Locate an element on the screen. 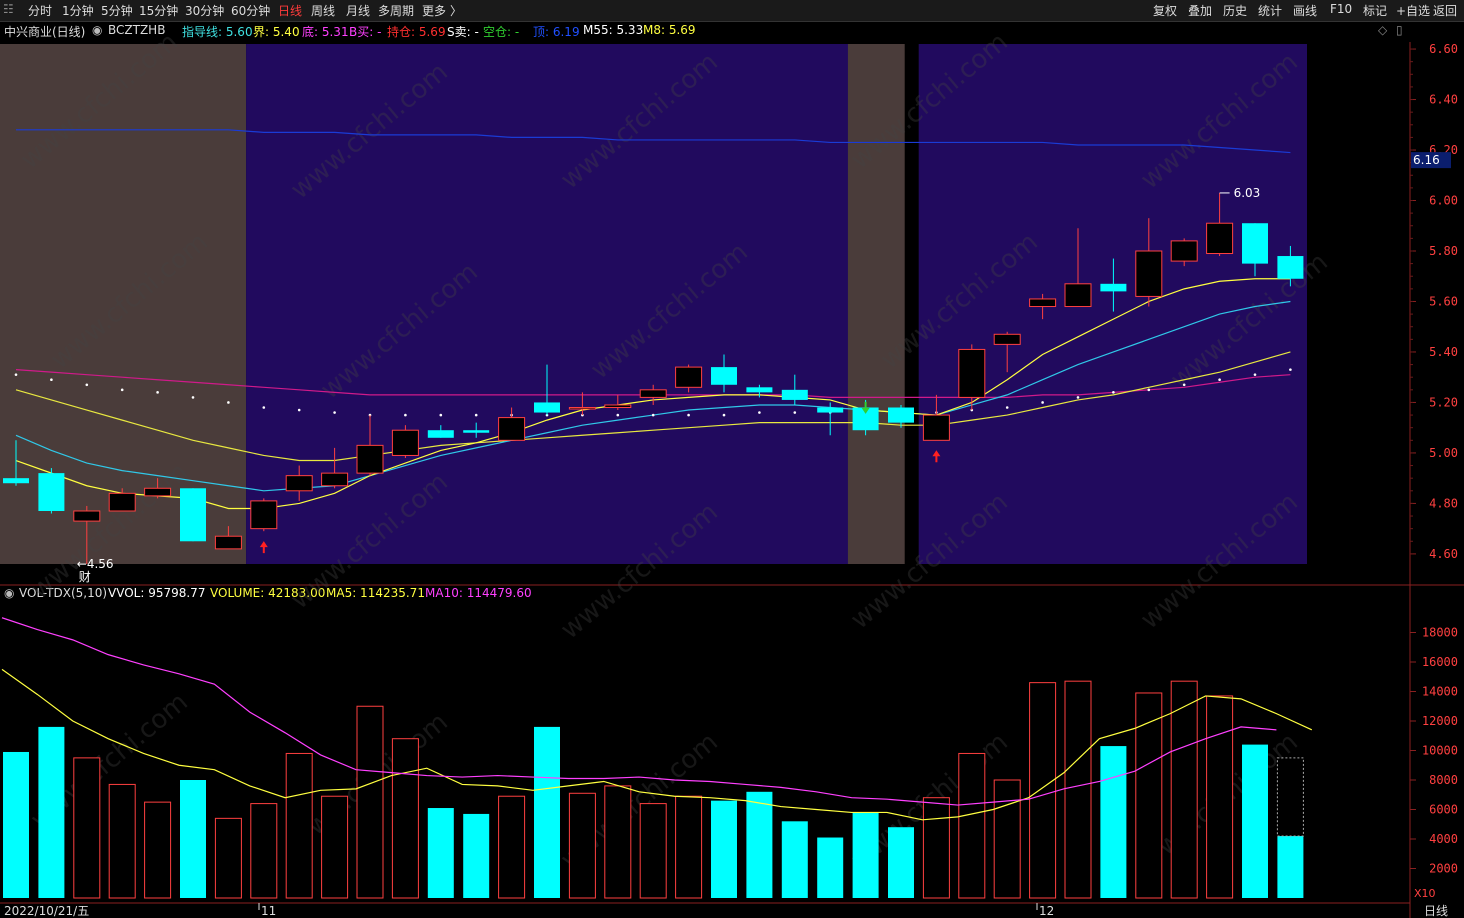  month-label-12: 12 is located at coordinates (1046, 911).